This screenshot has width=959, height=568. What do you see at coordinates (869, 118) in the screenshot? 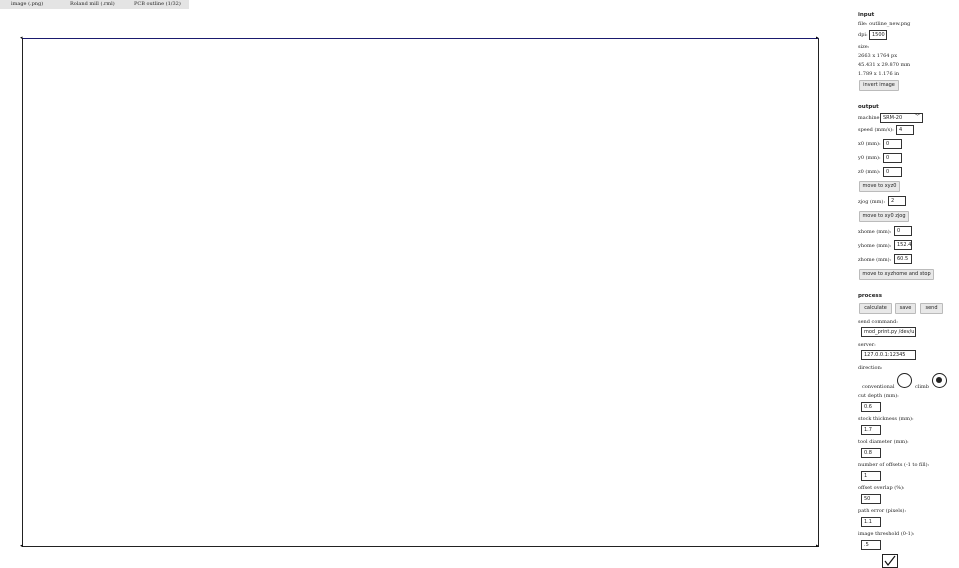
I see `machine-label: machine` at bounding box center [869, 118].